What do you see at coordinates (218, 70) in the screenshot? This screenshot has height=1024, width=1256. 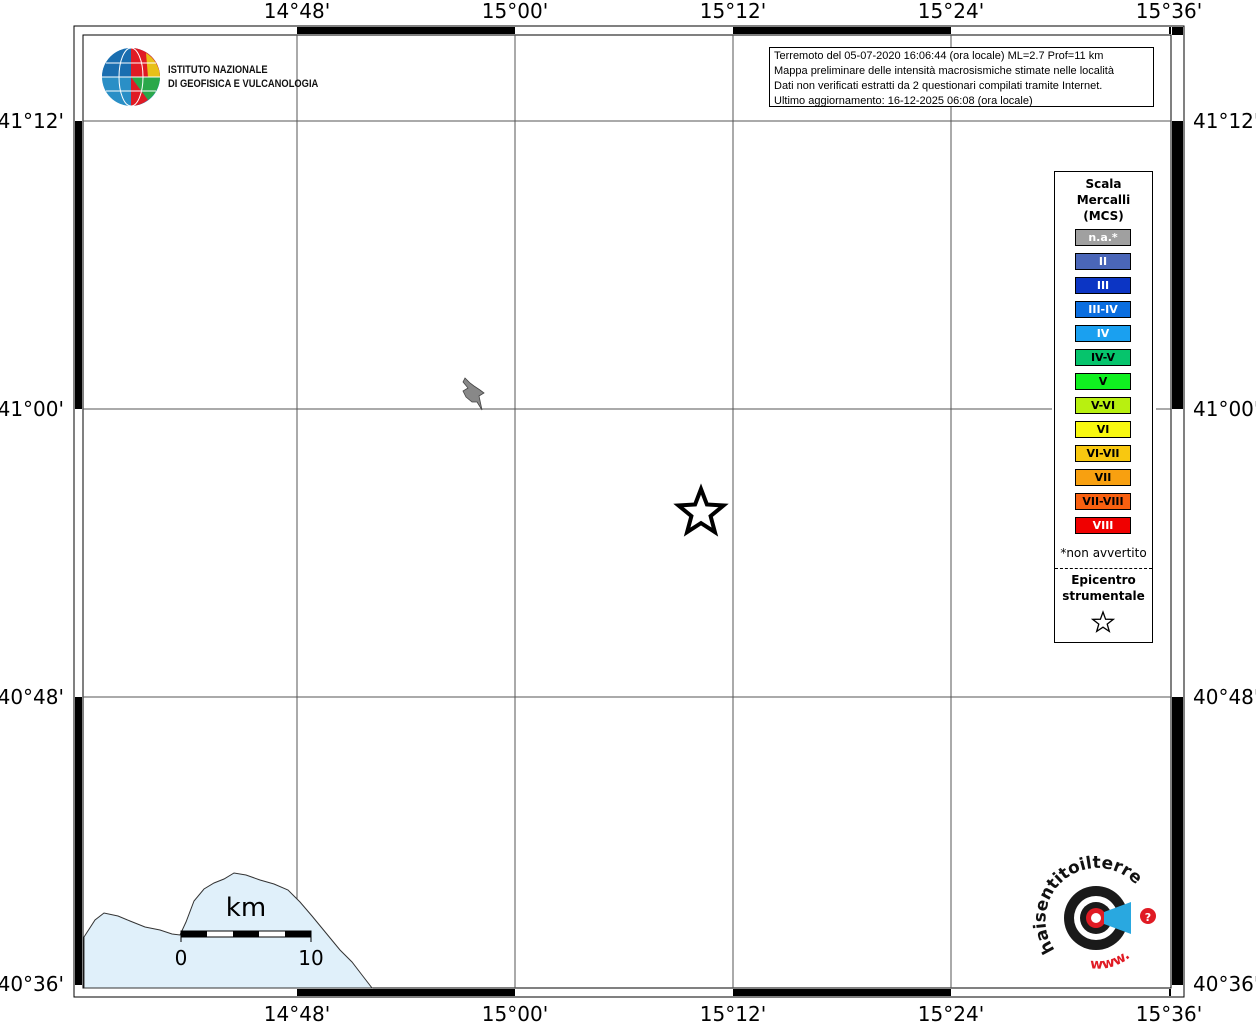 I see `ingv-logo-line1: ISTITUTO NAZIONALE` at bounding box center [218, 70].